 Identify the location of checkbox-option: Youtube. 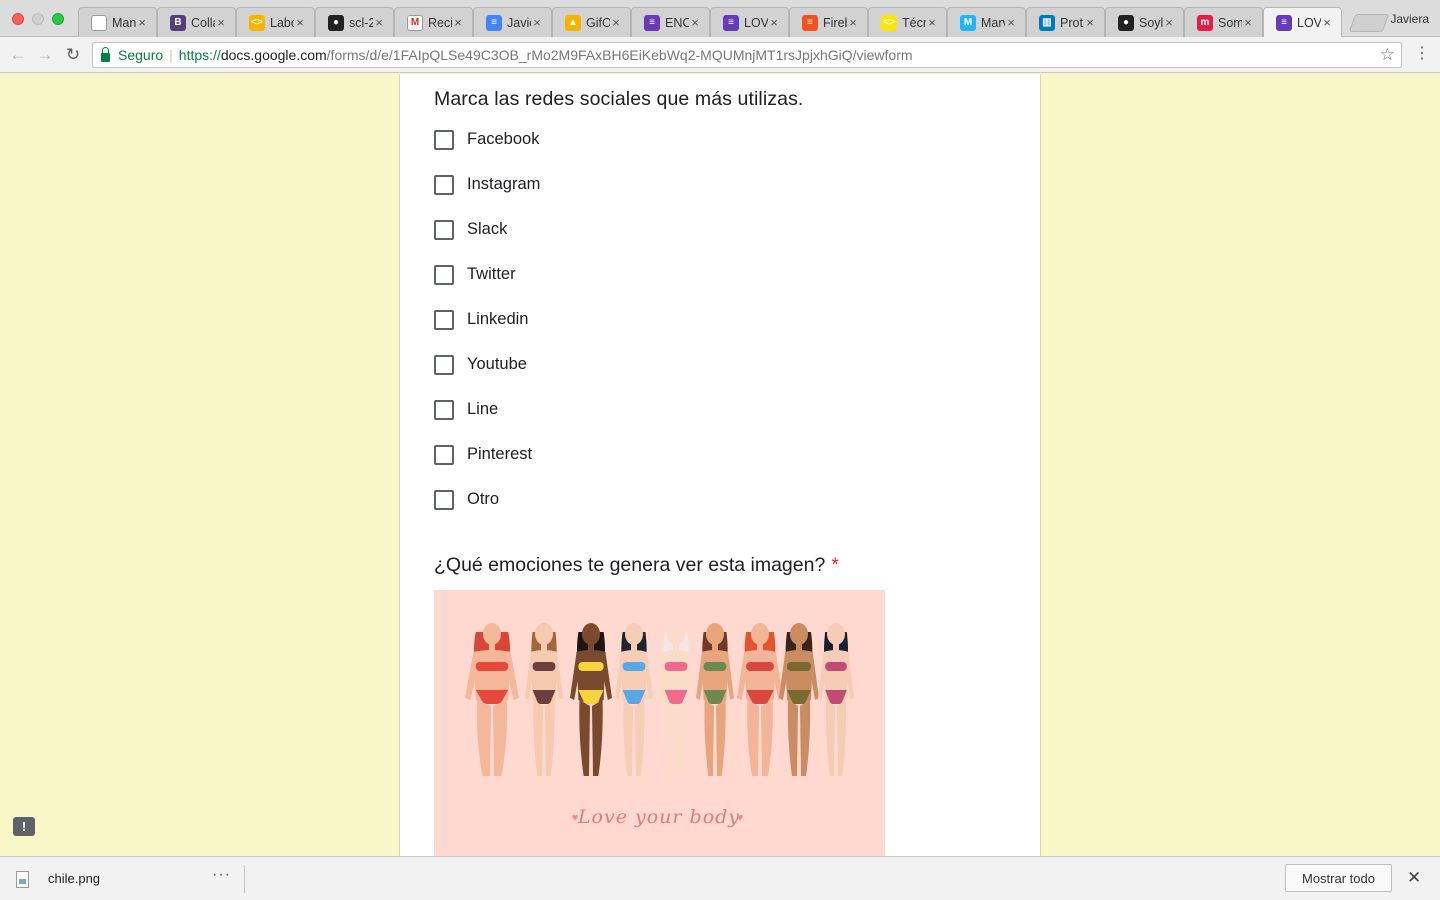
(487, 376).